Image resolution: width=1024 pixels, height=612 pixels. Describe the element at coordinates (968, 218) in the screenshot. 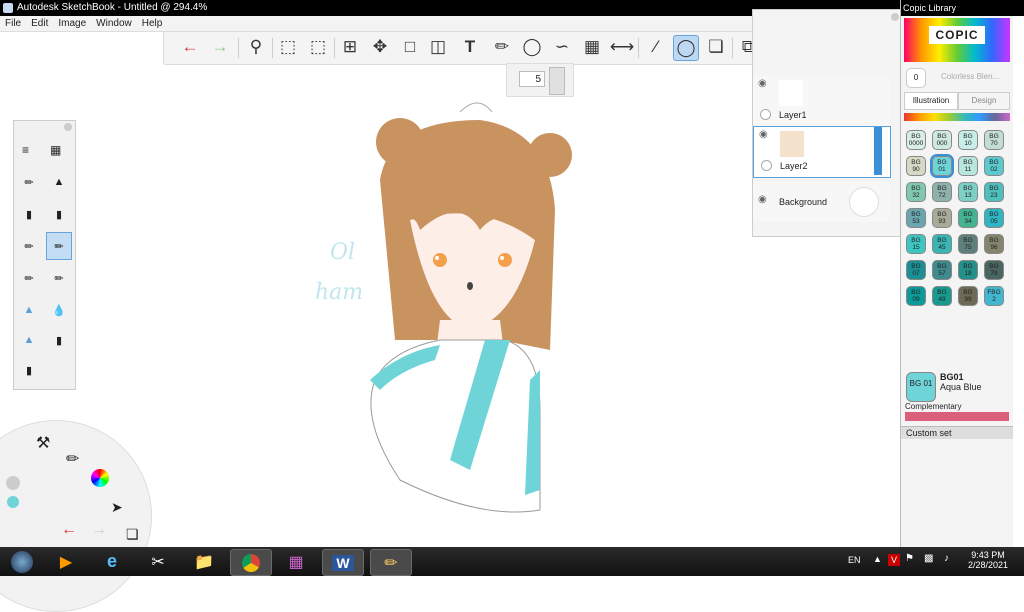

I see `copic-swatch: BG 34` at that location.